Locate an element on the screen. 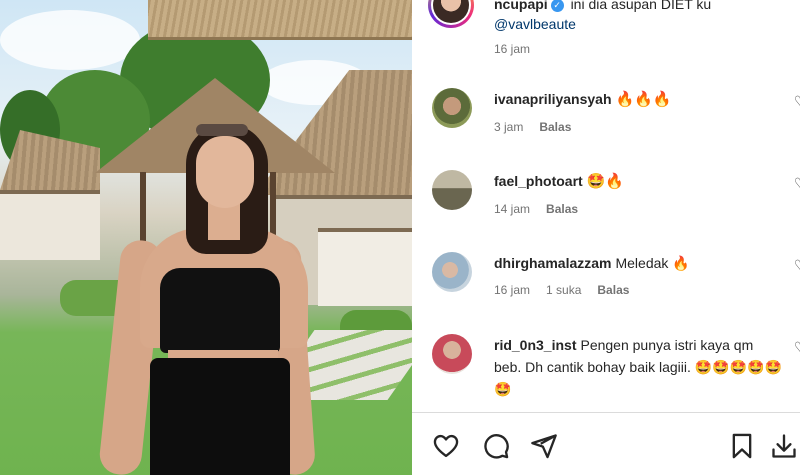 This screenshot has height=475, width=800. caption-time: 16 jam is located at coordinates (512, 49).